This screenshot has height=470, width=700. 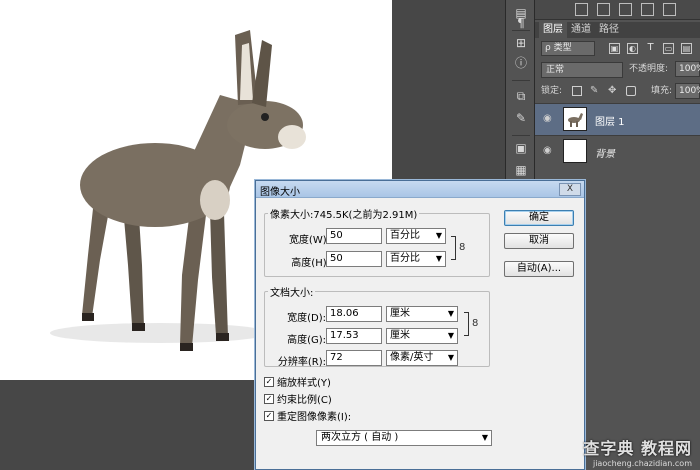 What do you see at coordinates (552, 91) in the screenshot?
I see `lock-label: 锁定:` at bounding box center [552, 91].